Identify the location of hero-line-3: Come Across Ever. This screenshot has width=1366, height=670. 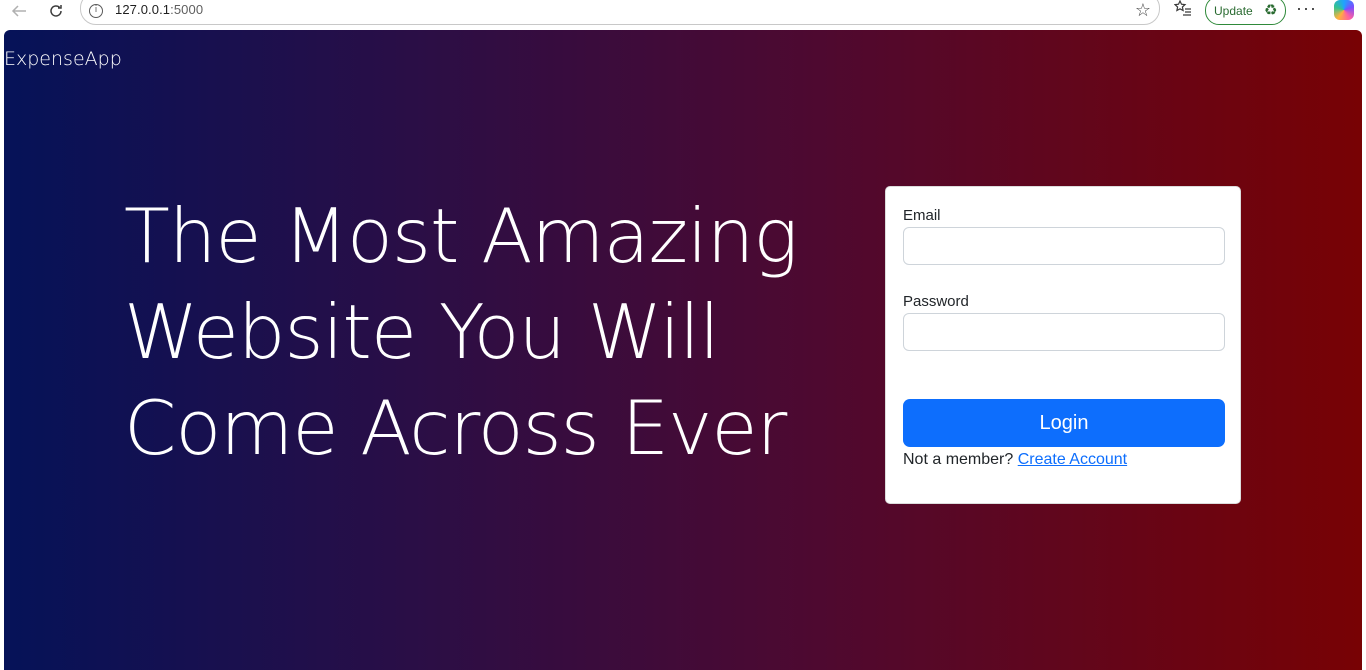
(455, 428).